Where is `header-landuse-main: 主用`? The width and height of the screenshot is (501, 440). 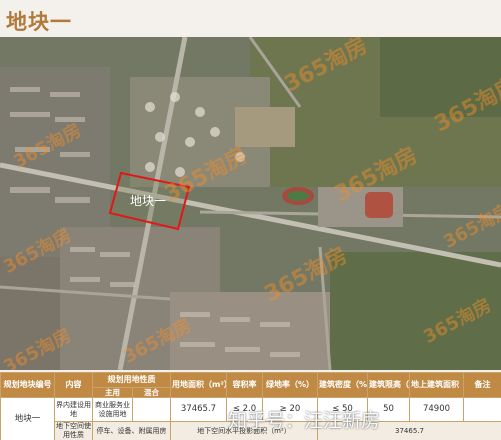
header-landuse-main: 主用 is located at coordinates (112, 392).